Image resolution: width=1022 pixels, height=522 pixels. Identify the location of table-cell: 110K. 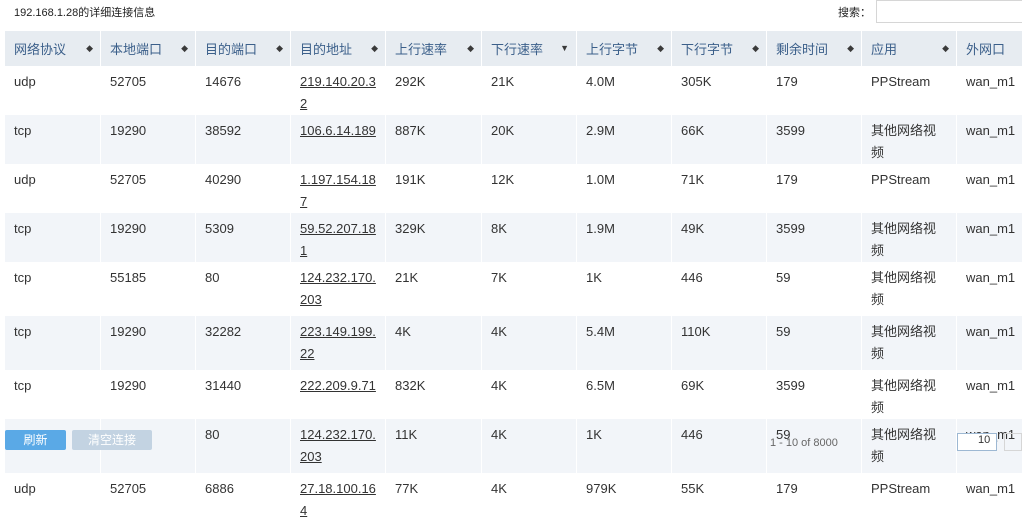
(719, 343).